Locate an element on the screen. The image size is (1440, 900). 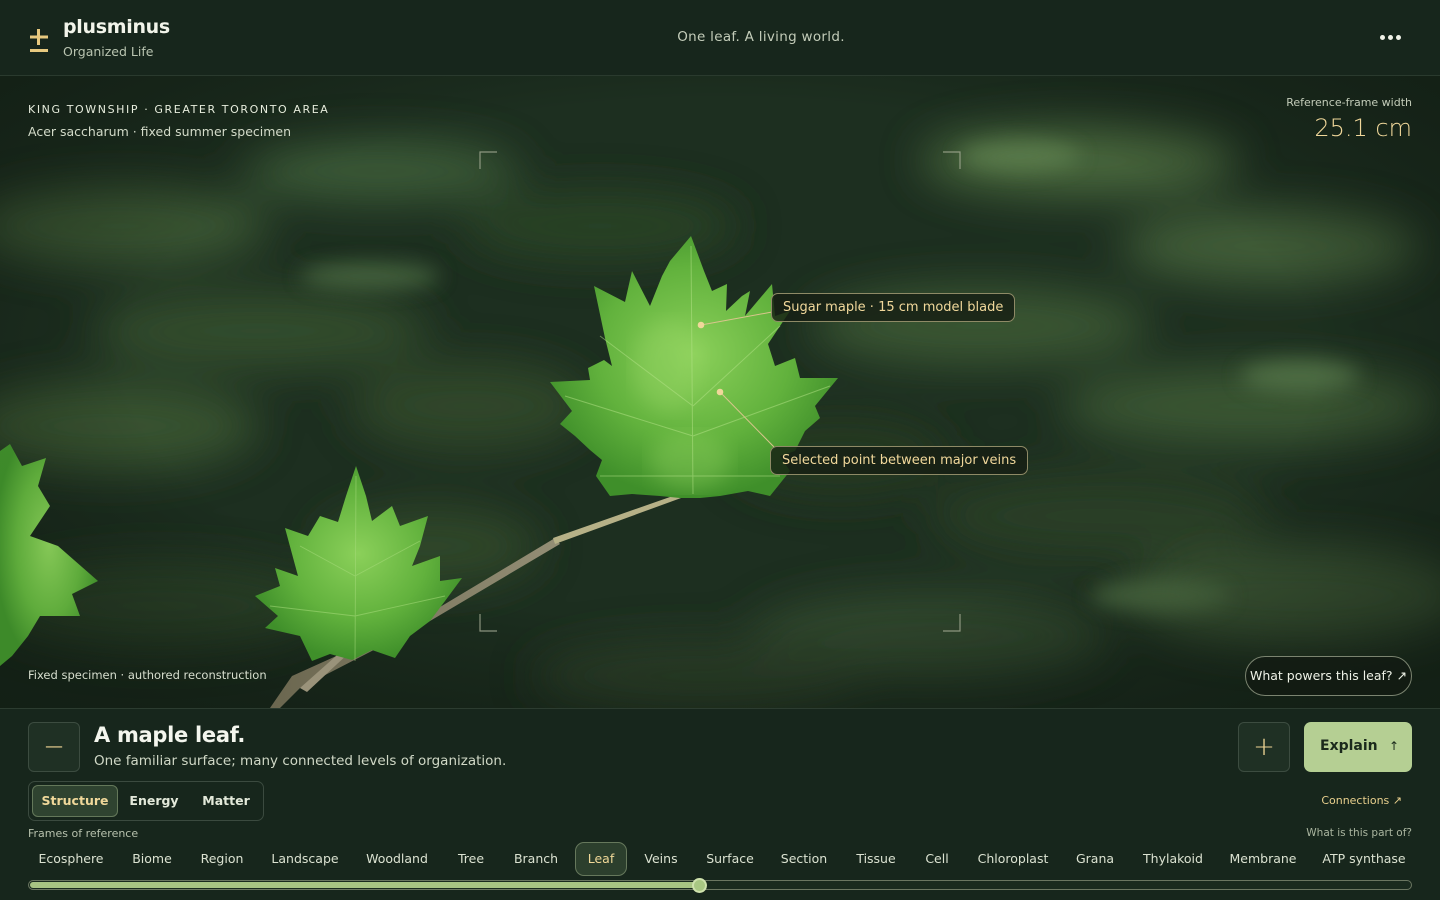
what-is-this-part-of-link: What is this part of? is located at coordinates (1359, 833).